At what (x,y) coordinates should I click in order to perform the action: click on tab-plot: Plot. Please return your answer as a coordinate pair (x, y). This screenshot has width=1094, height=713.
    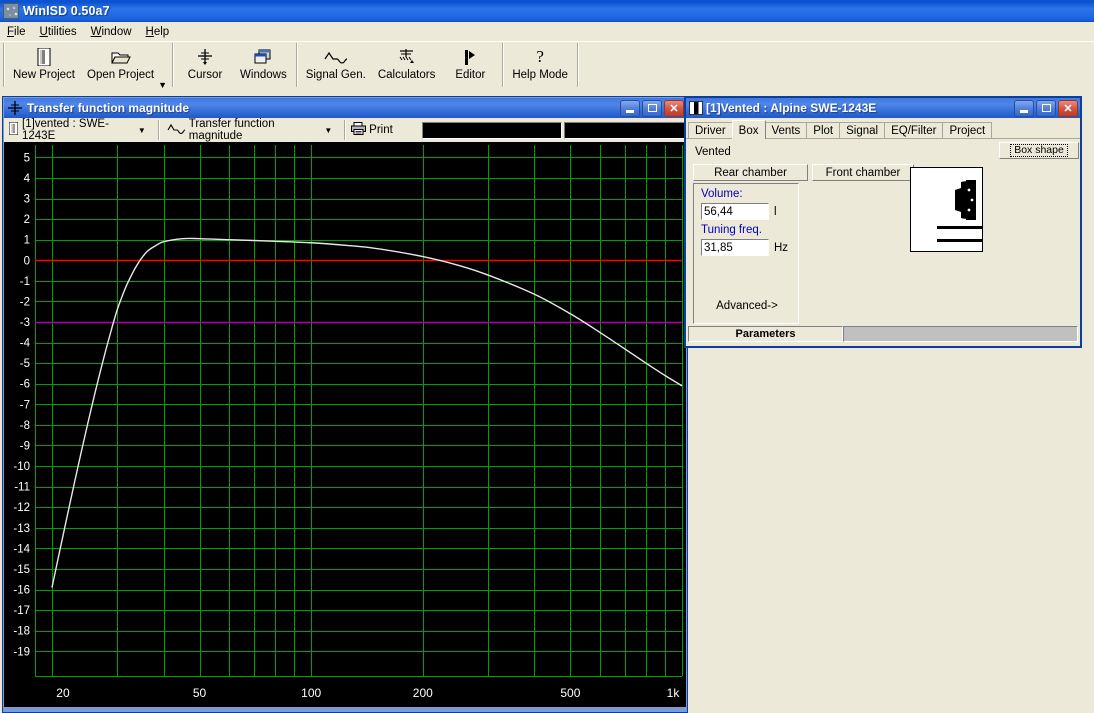
    Looking at the image, I should click on (823, 130).